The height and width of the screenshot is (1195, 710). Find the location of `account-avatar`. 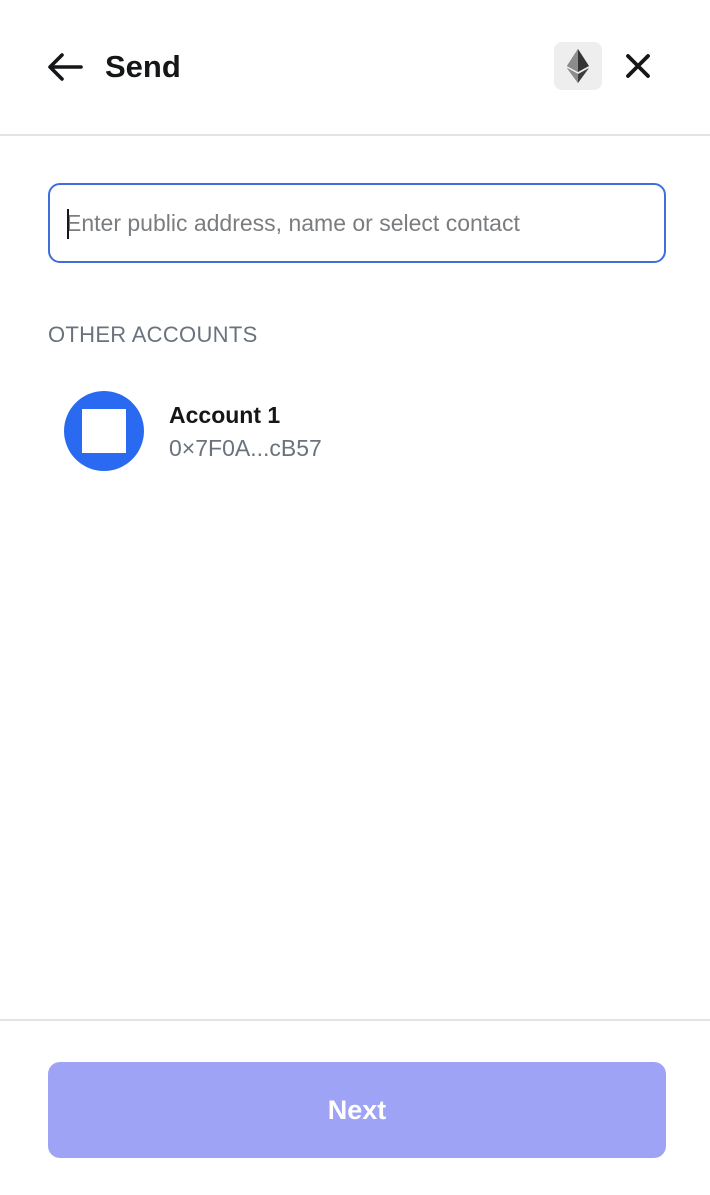

account-avatar is located at coordinates (104, 431).